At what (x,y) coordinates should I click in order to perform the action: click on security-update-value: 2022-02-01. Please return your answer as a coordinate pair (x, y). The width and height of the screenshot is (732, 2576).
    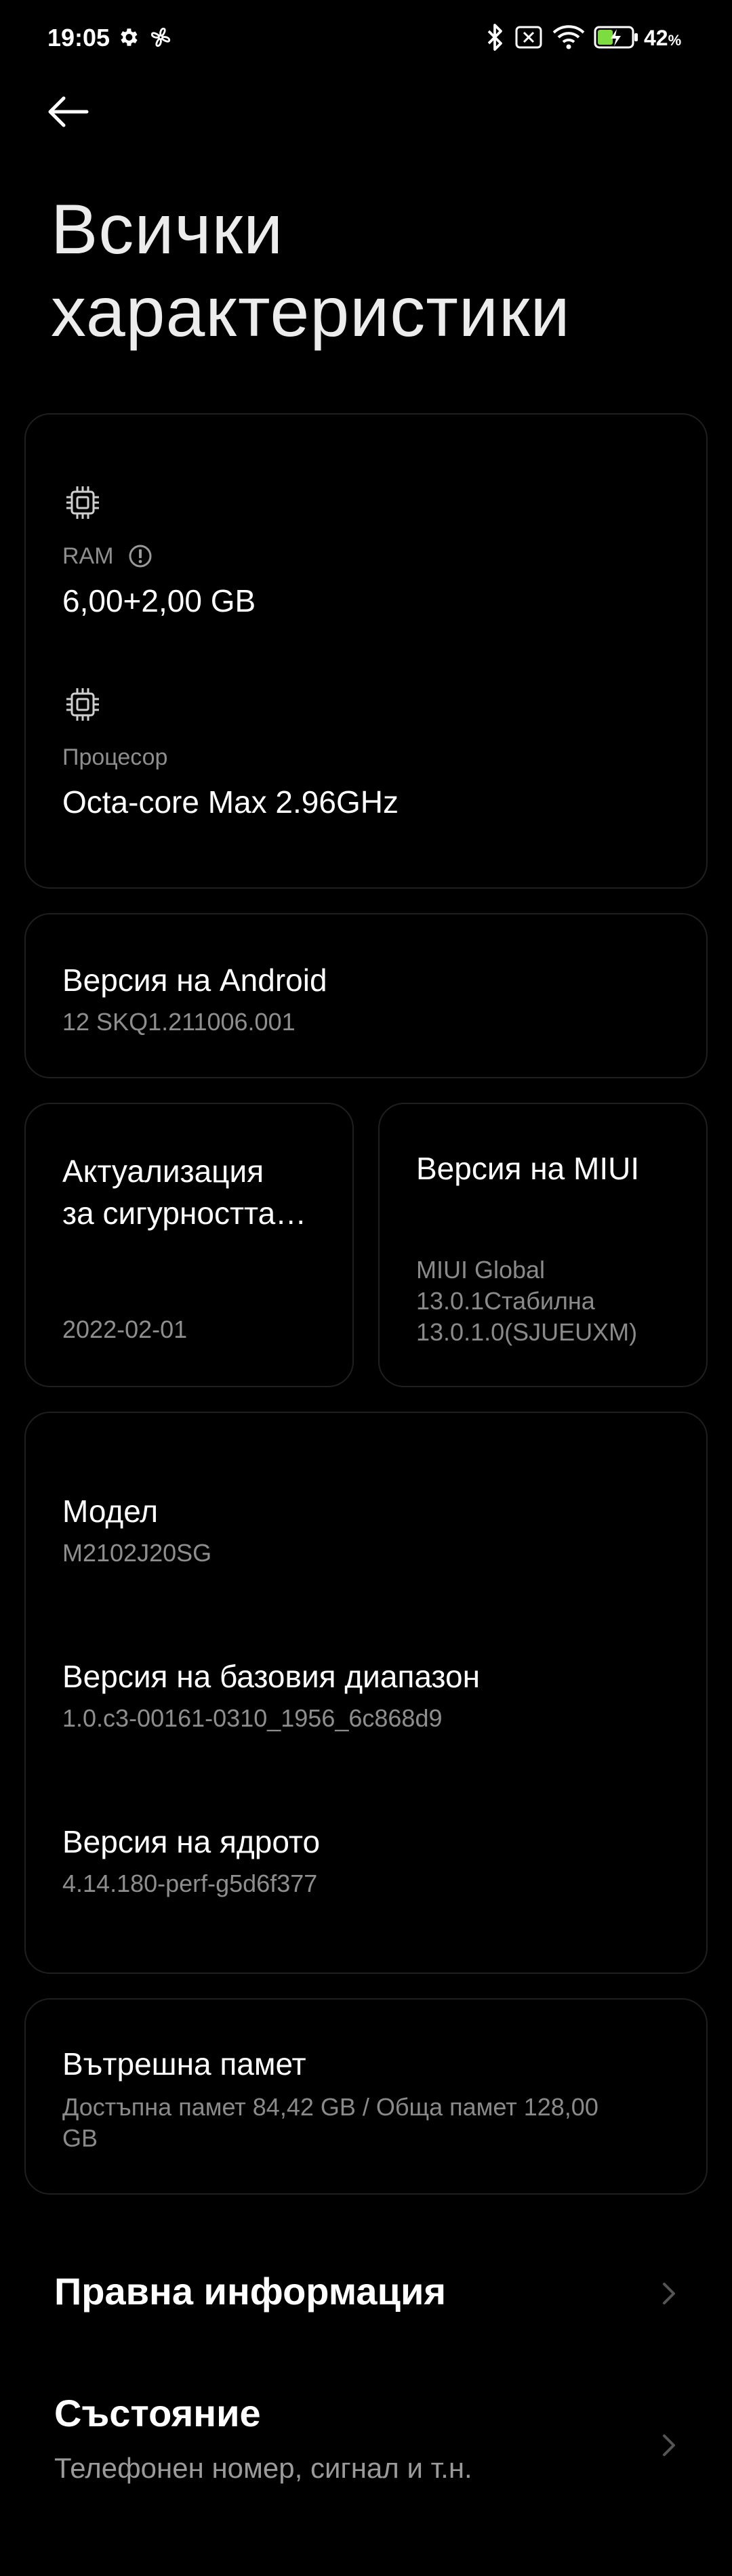
    Looking at the image, I should click on (125, 1329).